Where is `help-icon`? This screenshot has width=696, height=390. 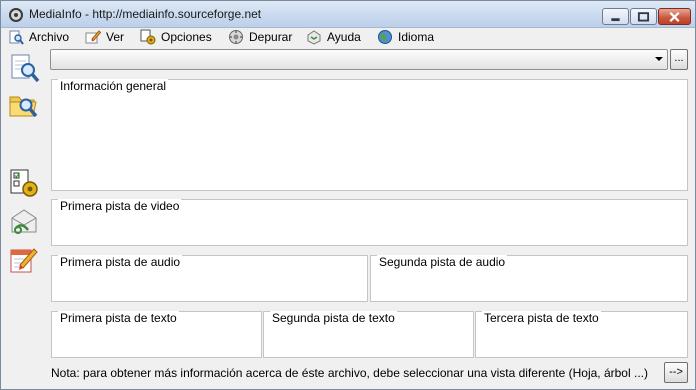 help-icon is located at coordinates (314, 37).